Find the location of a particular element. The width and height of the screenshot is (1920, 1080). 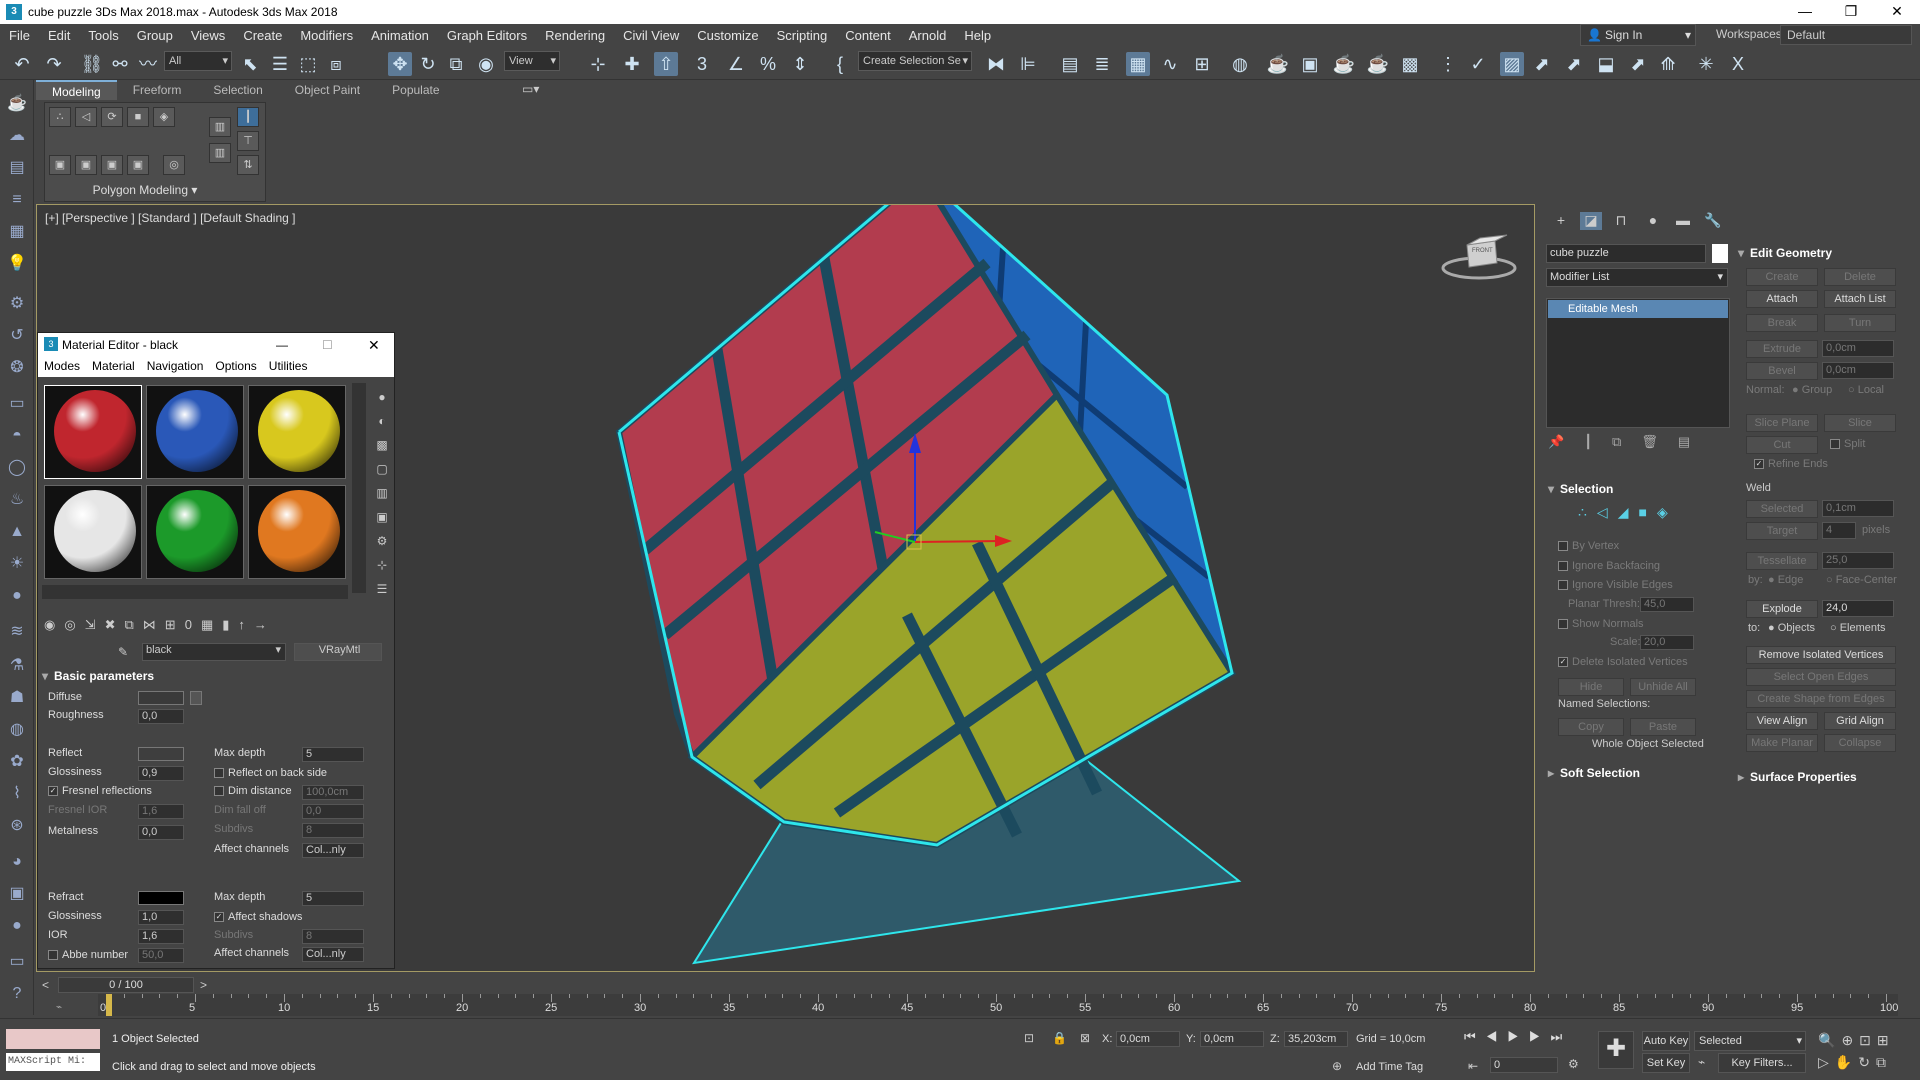

grid-align-button: Grid Align is located at coordinates (1860, 721).